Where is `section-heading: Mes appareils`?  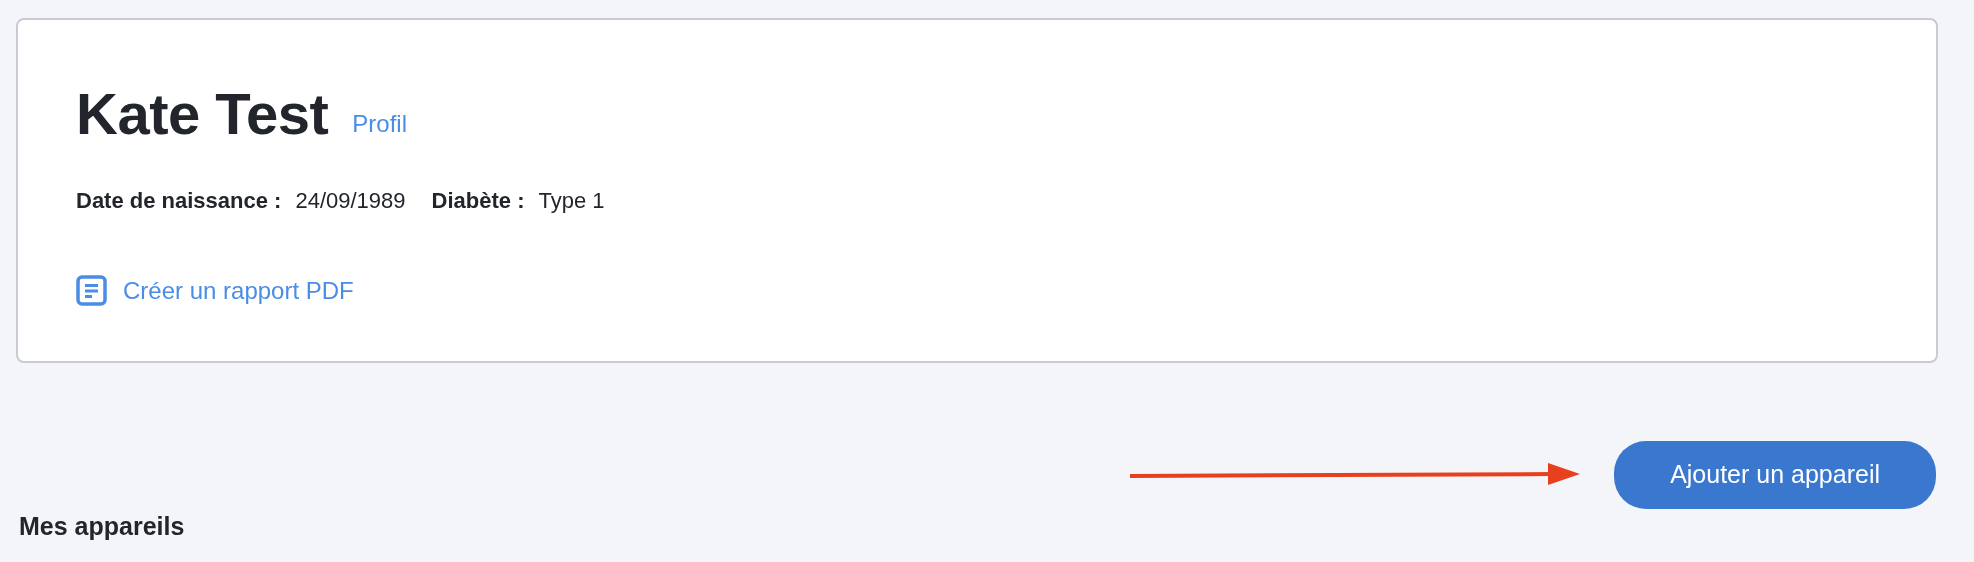
section-heading: Mes appareils is located at coordinates (102, 525).